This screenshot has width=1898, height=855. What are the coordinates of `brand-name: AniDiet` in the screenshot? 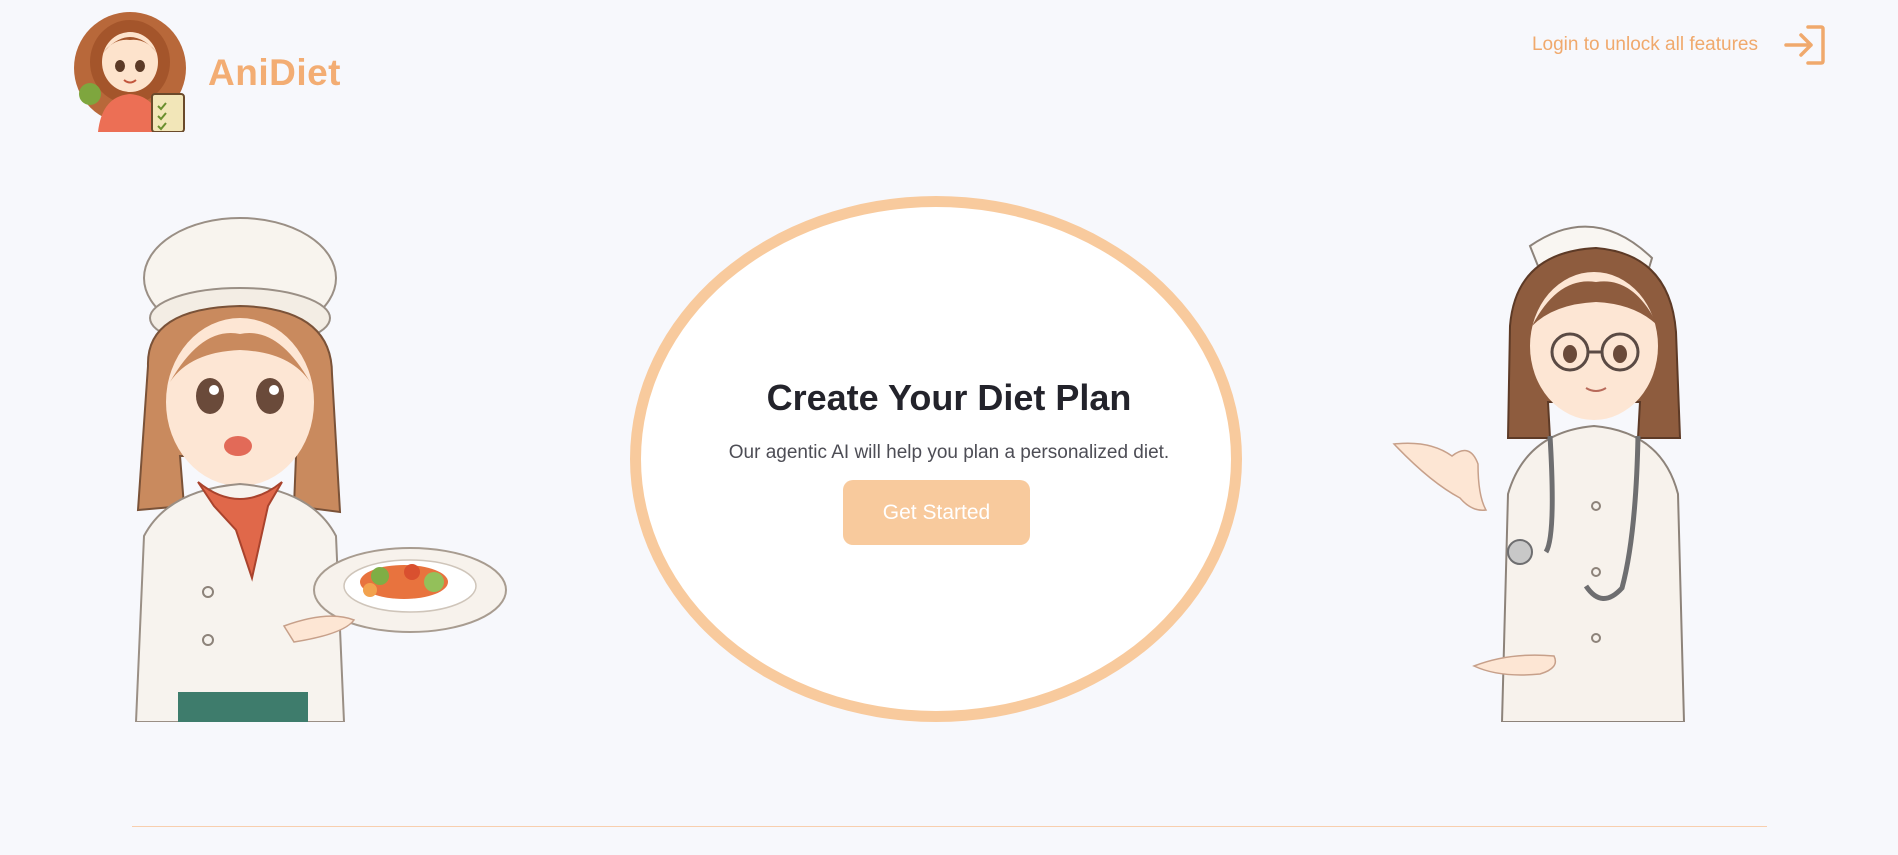 It's located at (274, 72).